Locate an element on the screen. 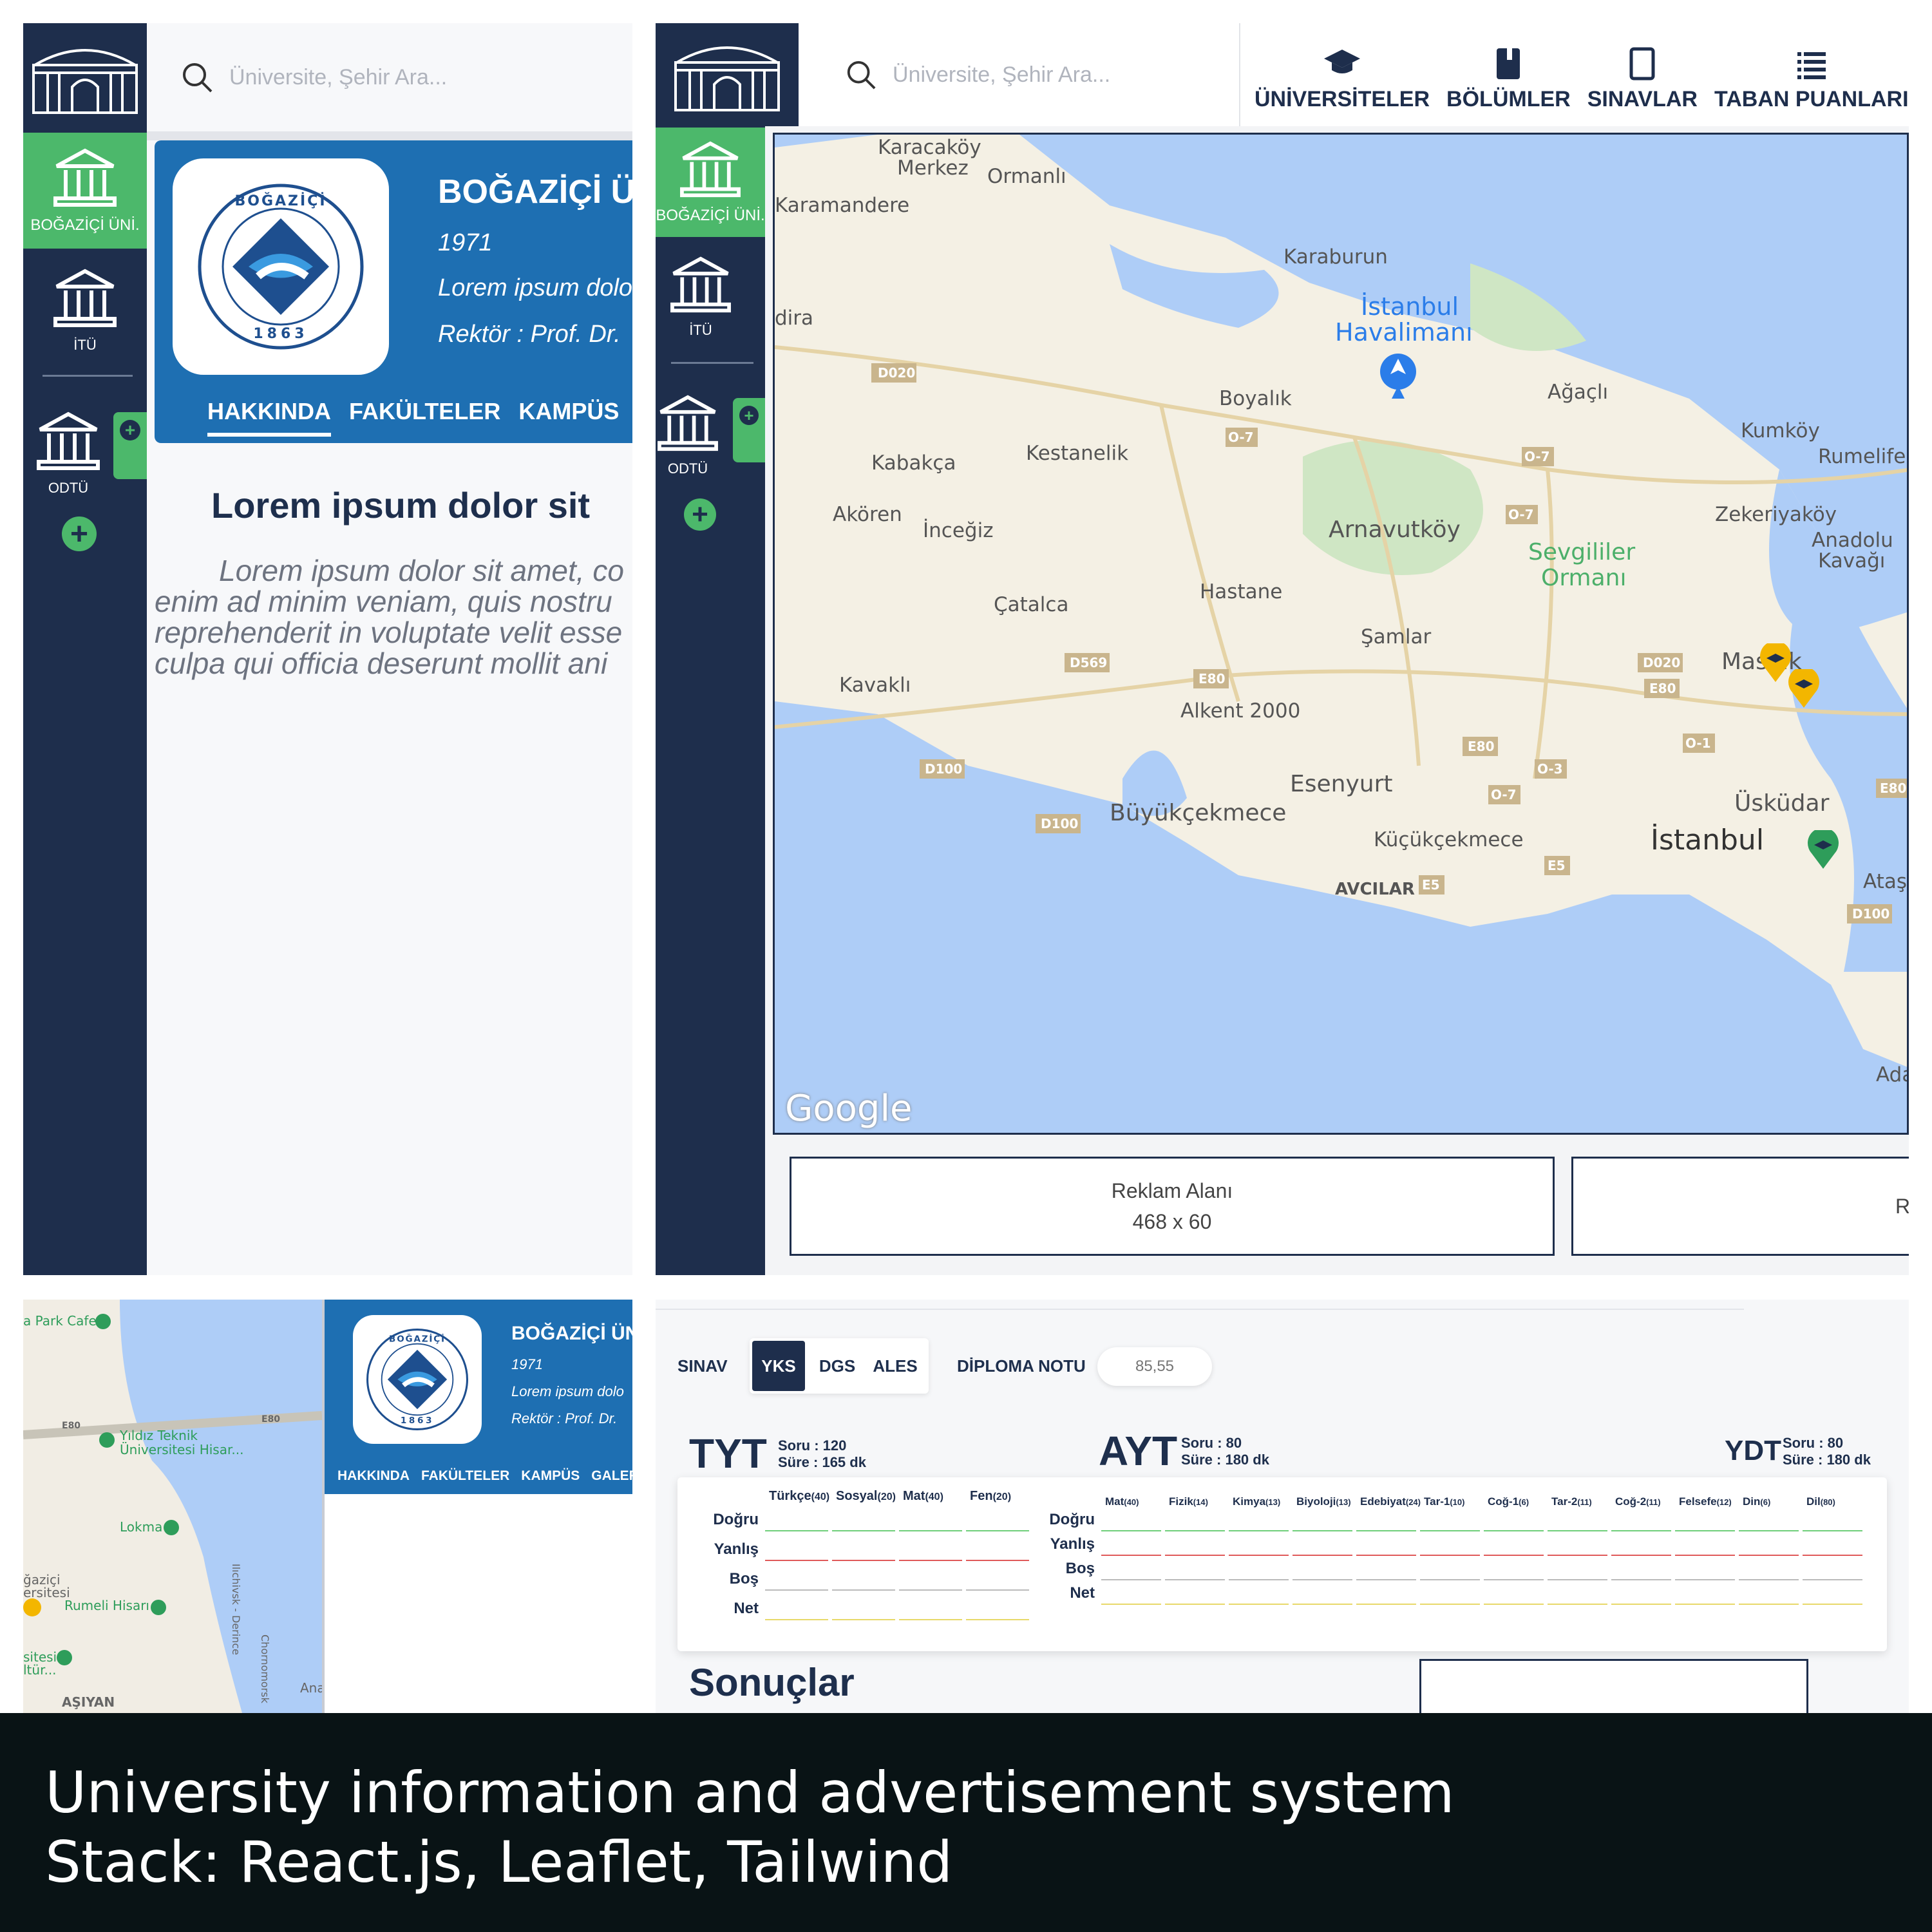  svg-text: E5 is located at coordinates (1557, 866).